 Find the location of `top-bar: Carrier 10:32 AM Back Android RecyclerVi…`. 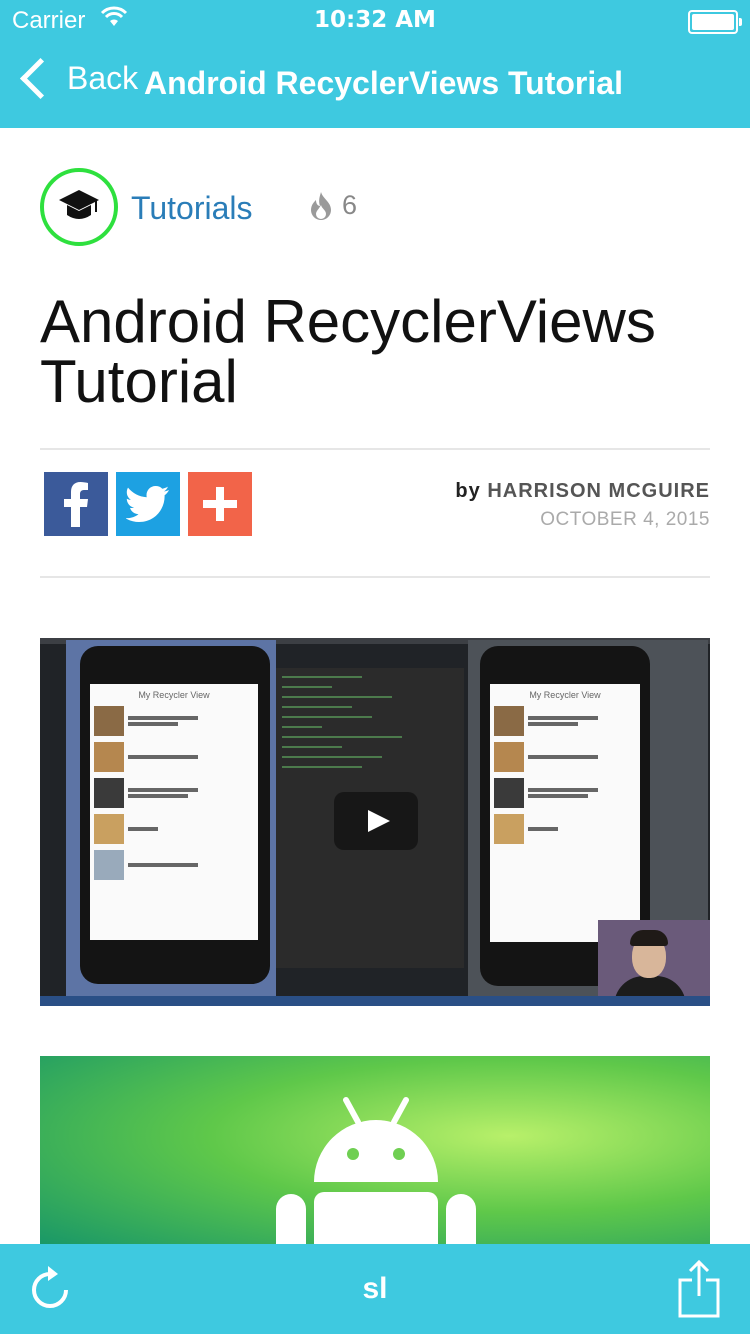

top-bar: Carrier 10:32 AM Back Android RecyclerVi… is located at coordinates (375, 64).